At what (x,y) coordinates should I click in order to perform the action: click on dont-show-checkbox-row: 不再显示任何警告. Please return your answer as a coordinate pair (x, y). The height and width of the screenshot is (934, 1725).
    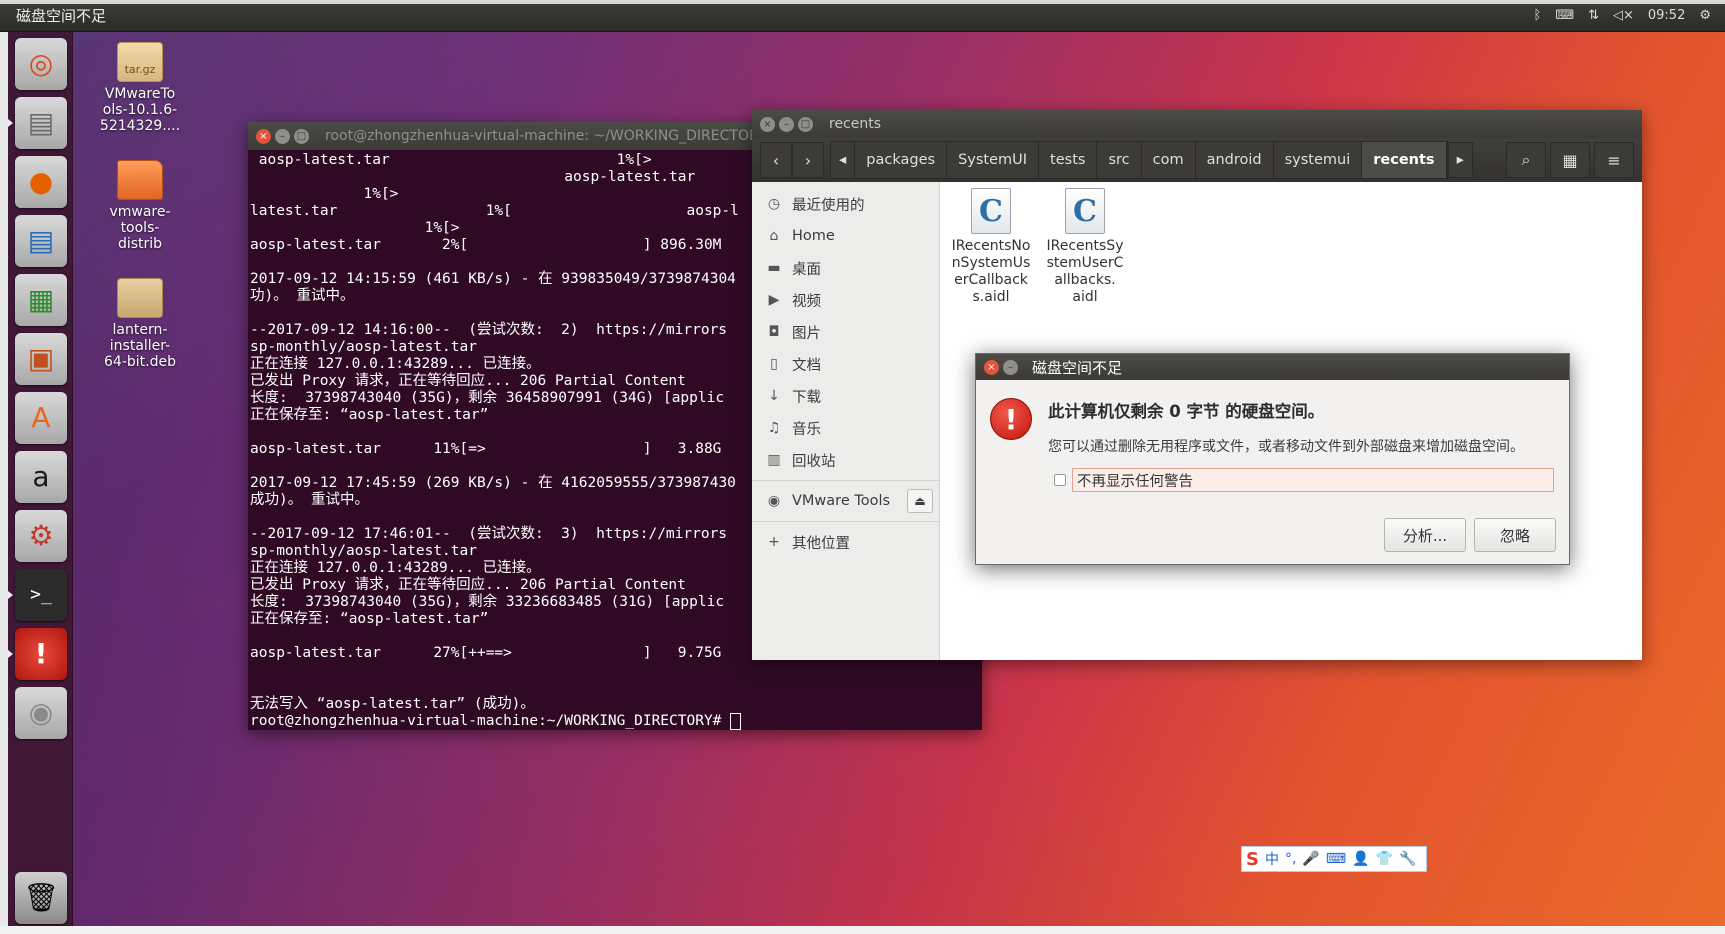
    Looking at the image, I should click on (1304, 480).